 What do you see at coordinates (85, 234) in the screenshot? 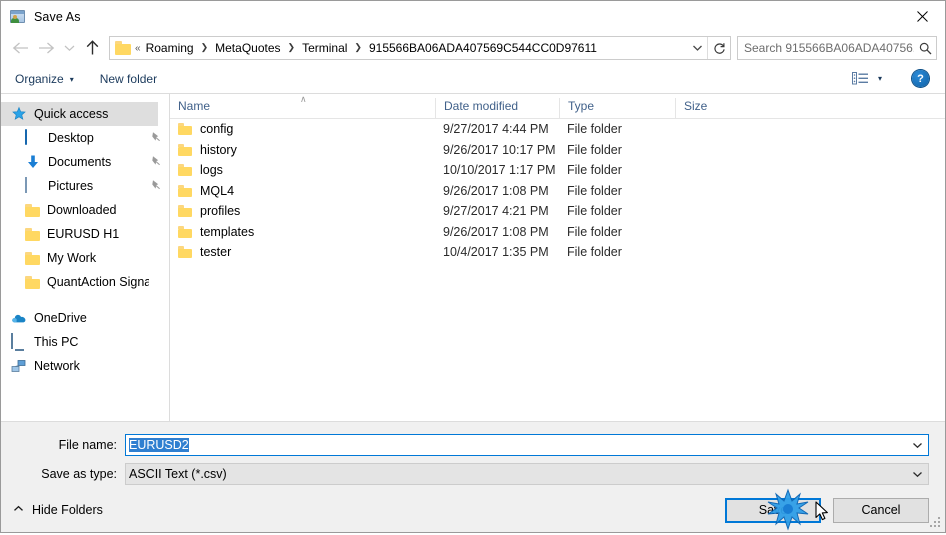
I see `sidebar-item-eurusd-h1: EURUSD H1` at bounding box center [85, 234].